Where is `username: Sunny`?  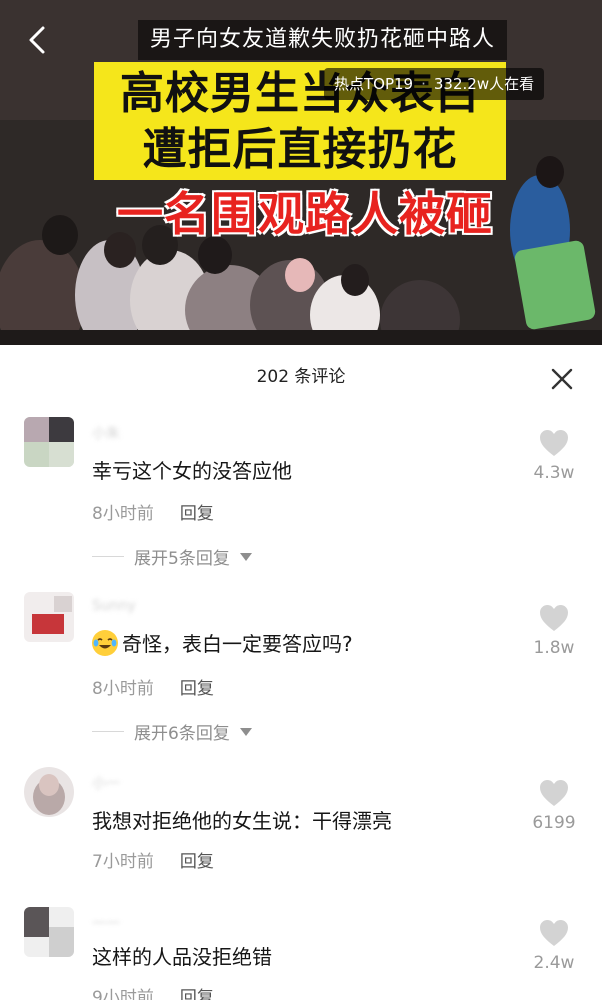
username: Sunny is located at coordinates (114, 606).